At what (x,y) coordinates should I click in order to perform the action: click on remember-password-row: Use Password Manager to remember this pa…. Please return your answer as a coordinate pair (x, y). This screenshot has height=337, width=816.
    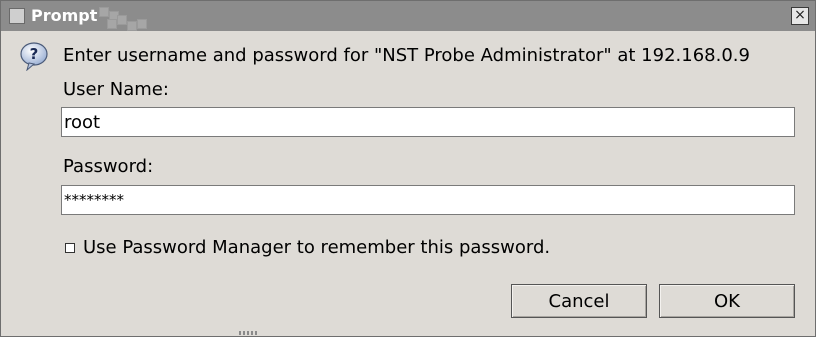
    Looking at the image, I should click on (307, 247).